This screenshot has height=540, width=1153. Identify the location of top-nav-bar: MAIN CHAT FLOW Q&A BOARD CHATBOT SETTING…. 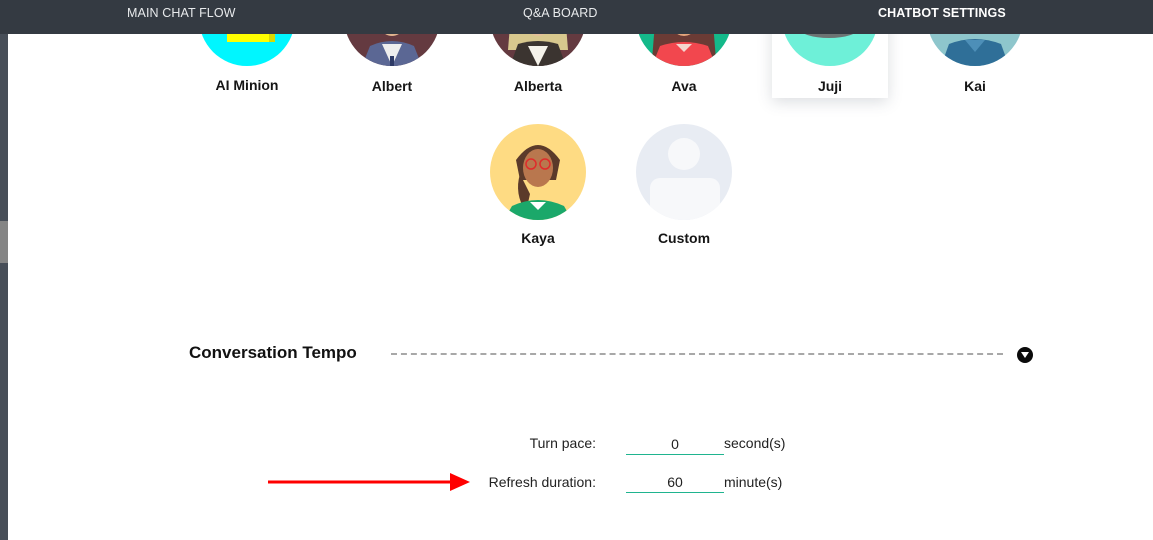
(576, 17).